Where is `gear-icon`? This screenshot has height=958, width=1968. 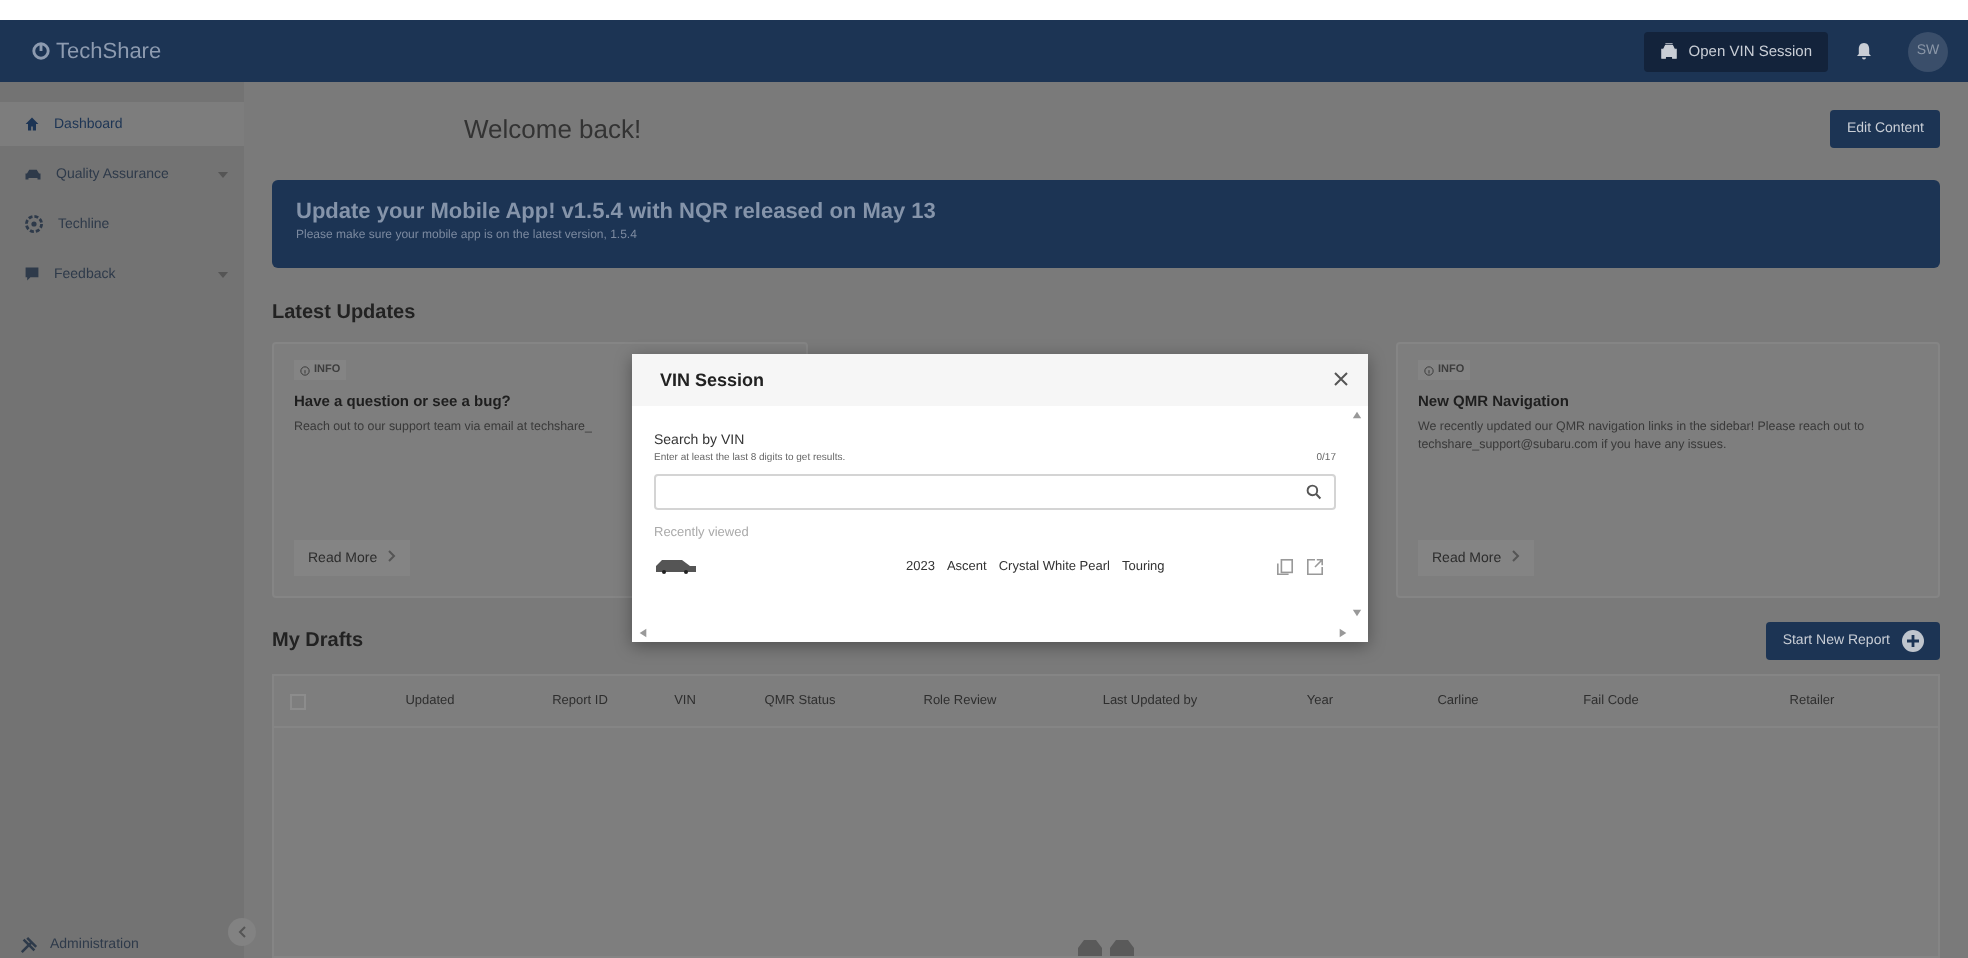
gear-icon is located at coordinates (34, 224).